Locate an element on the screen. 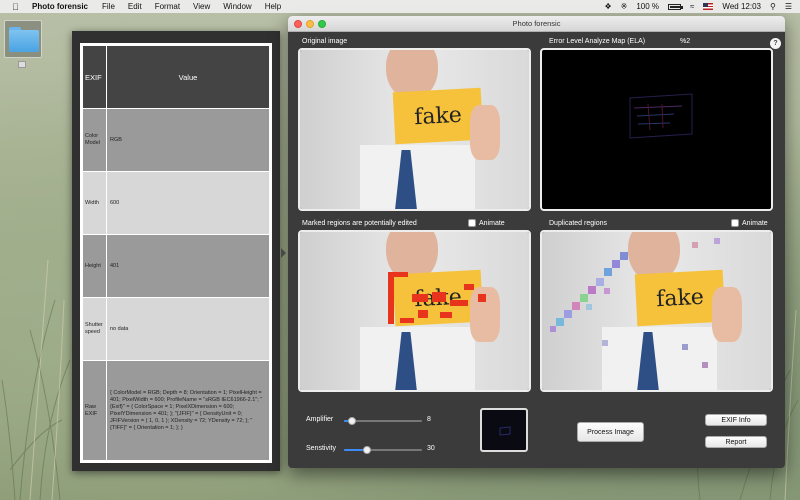 The image size is (800, 500). title-bar: Photo forensic is located at coordinates (536, 24).